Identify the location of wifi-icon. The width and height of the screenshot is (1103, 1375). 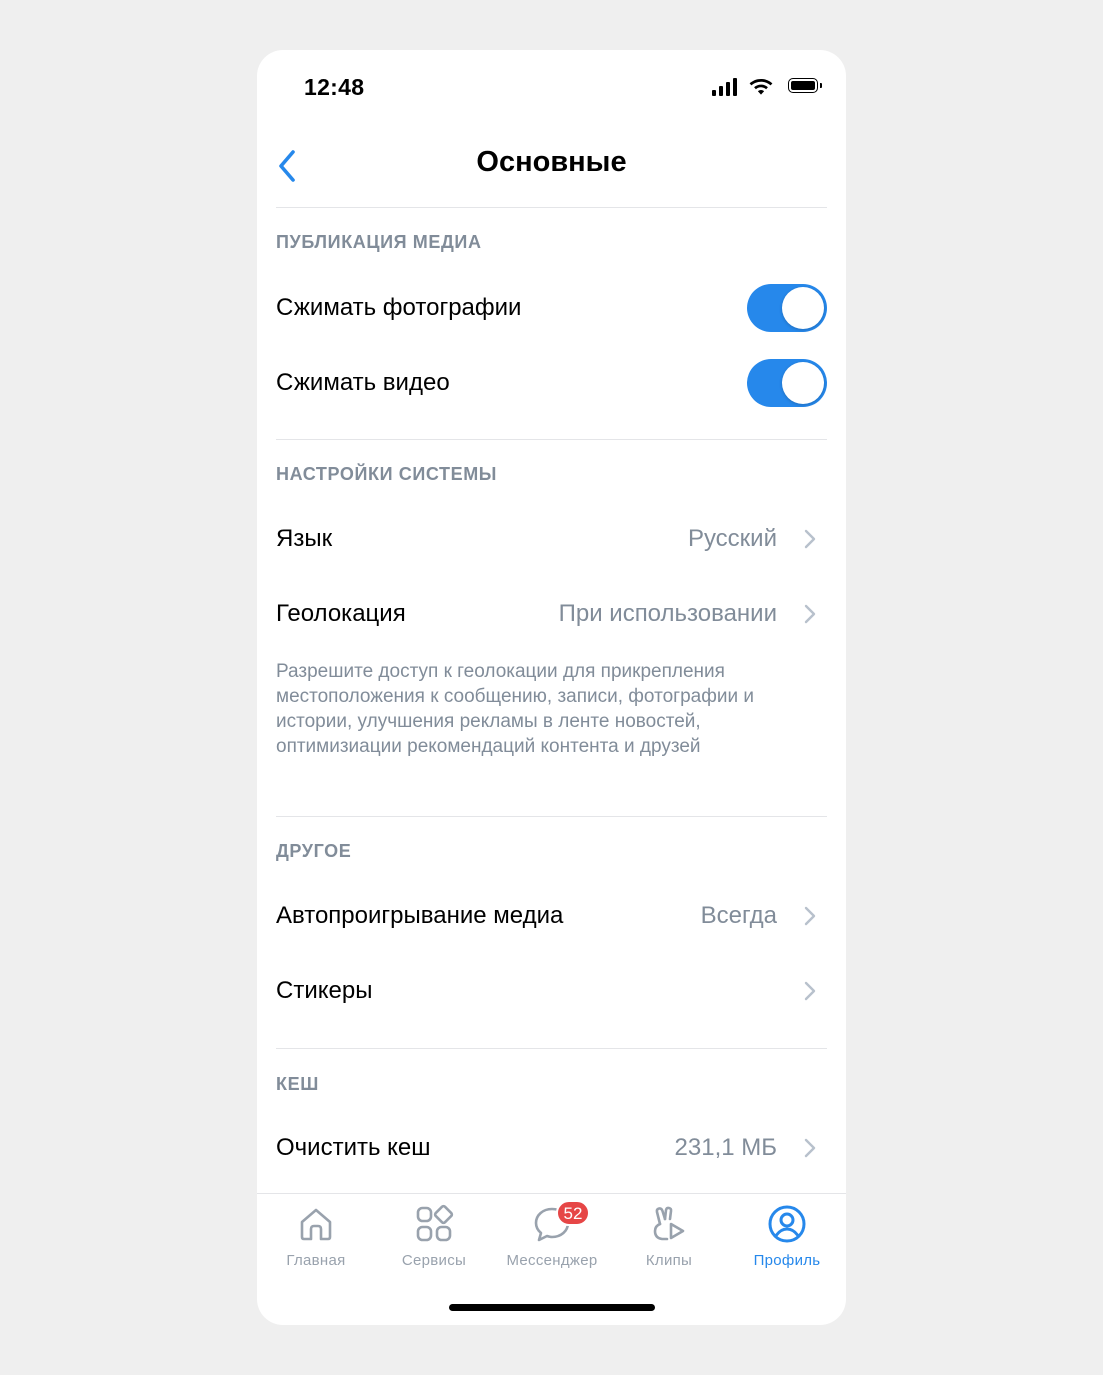
(761, 87).